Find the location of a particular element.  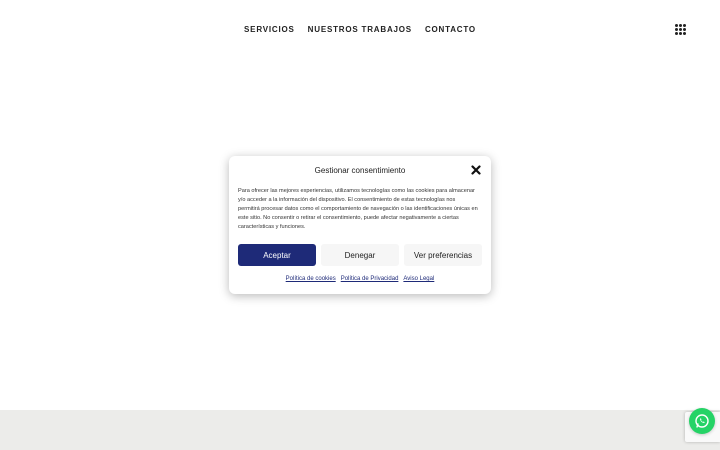

accept-button: Aceptar is located at coordinates (277, 255).